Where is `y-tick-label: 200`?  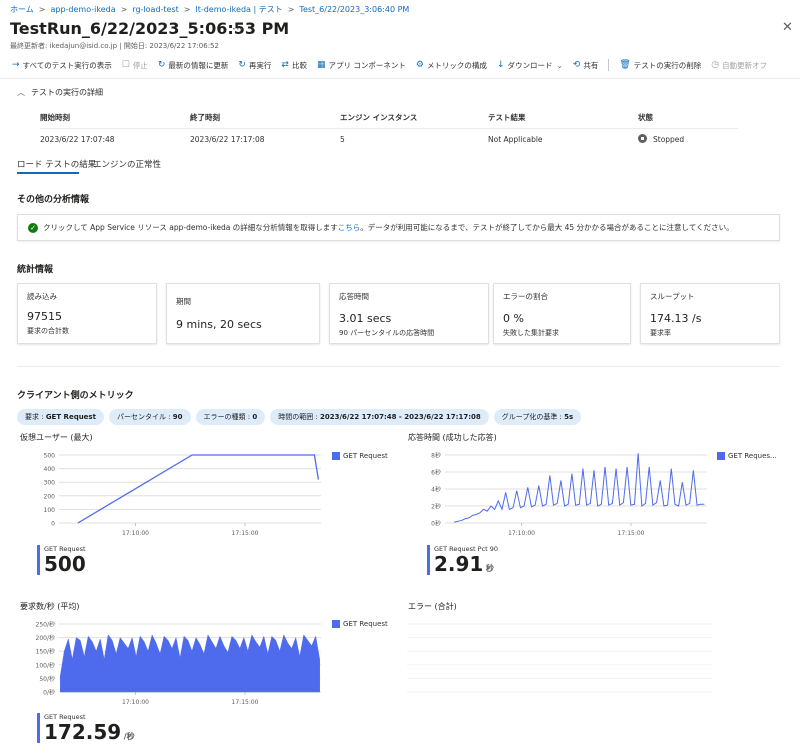 y-tick-label: 200 is located at coordinates (50, 496).